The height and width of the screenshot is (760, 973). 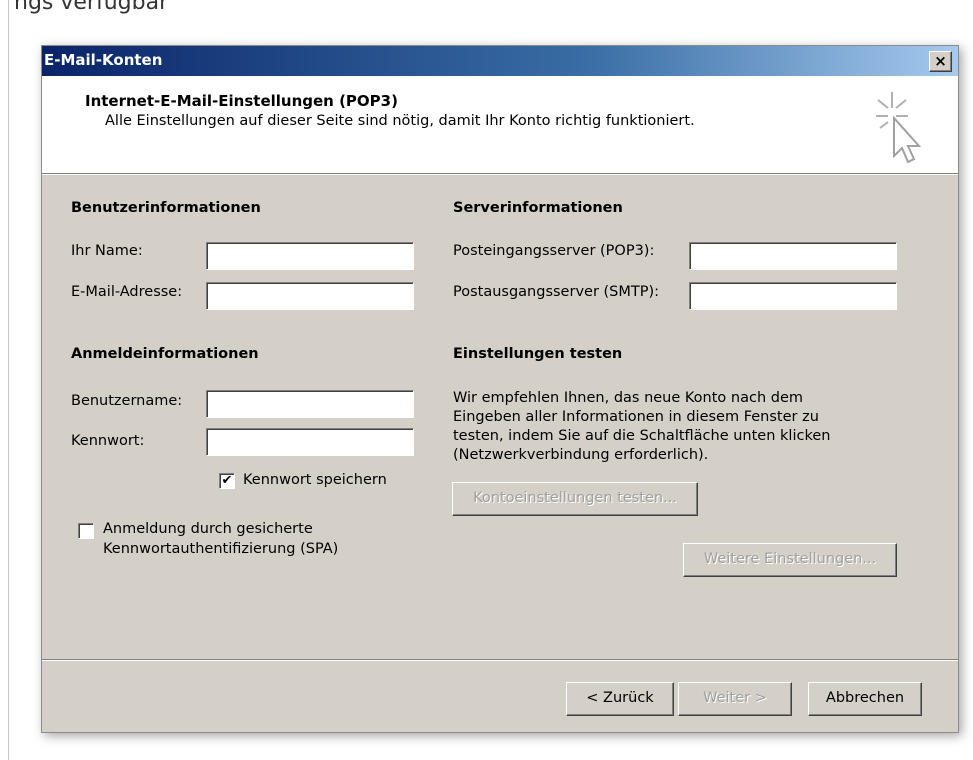 I want to click on title-bar: E-Mail-Konten ×, so click(x=500, y=61).